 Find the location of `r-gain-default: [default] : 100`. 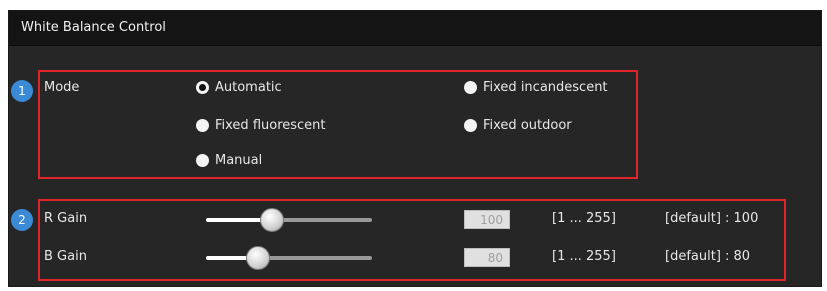

r-gain-default: [default] : 100 is located at coordinates (712, 218).